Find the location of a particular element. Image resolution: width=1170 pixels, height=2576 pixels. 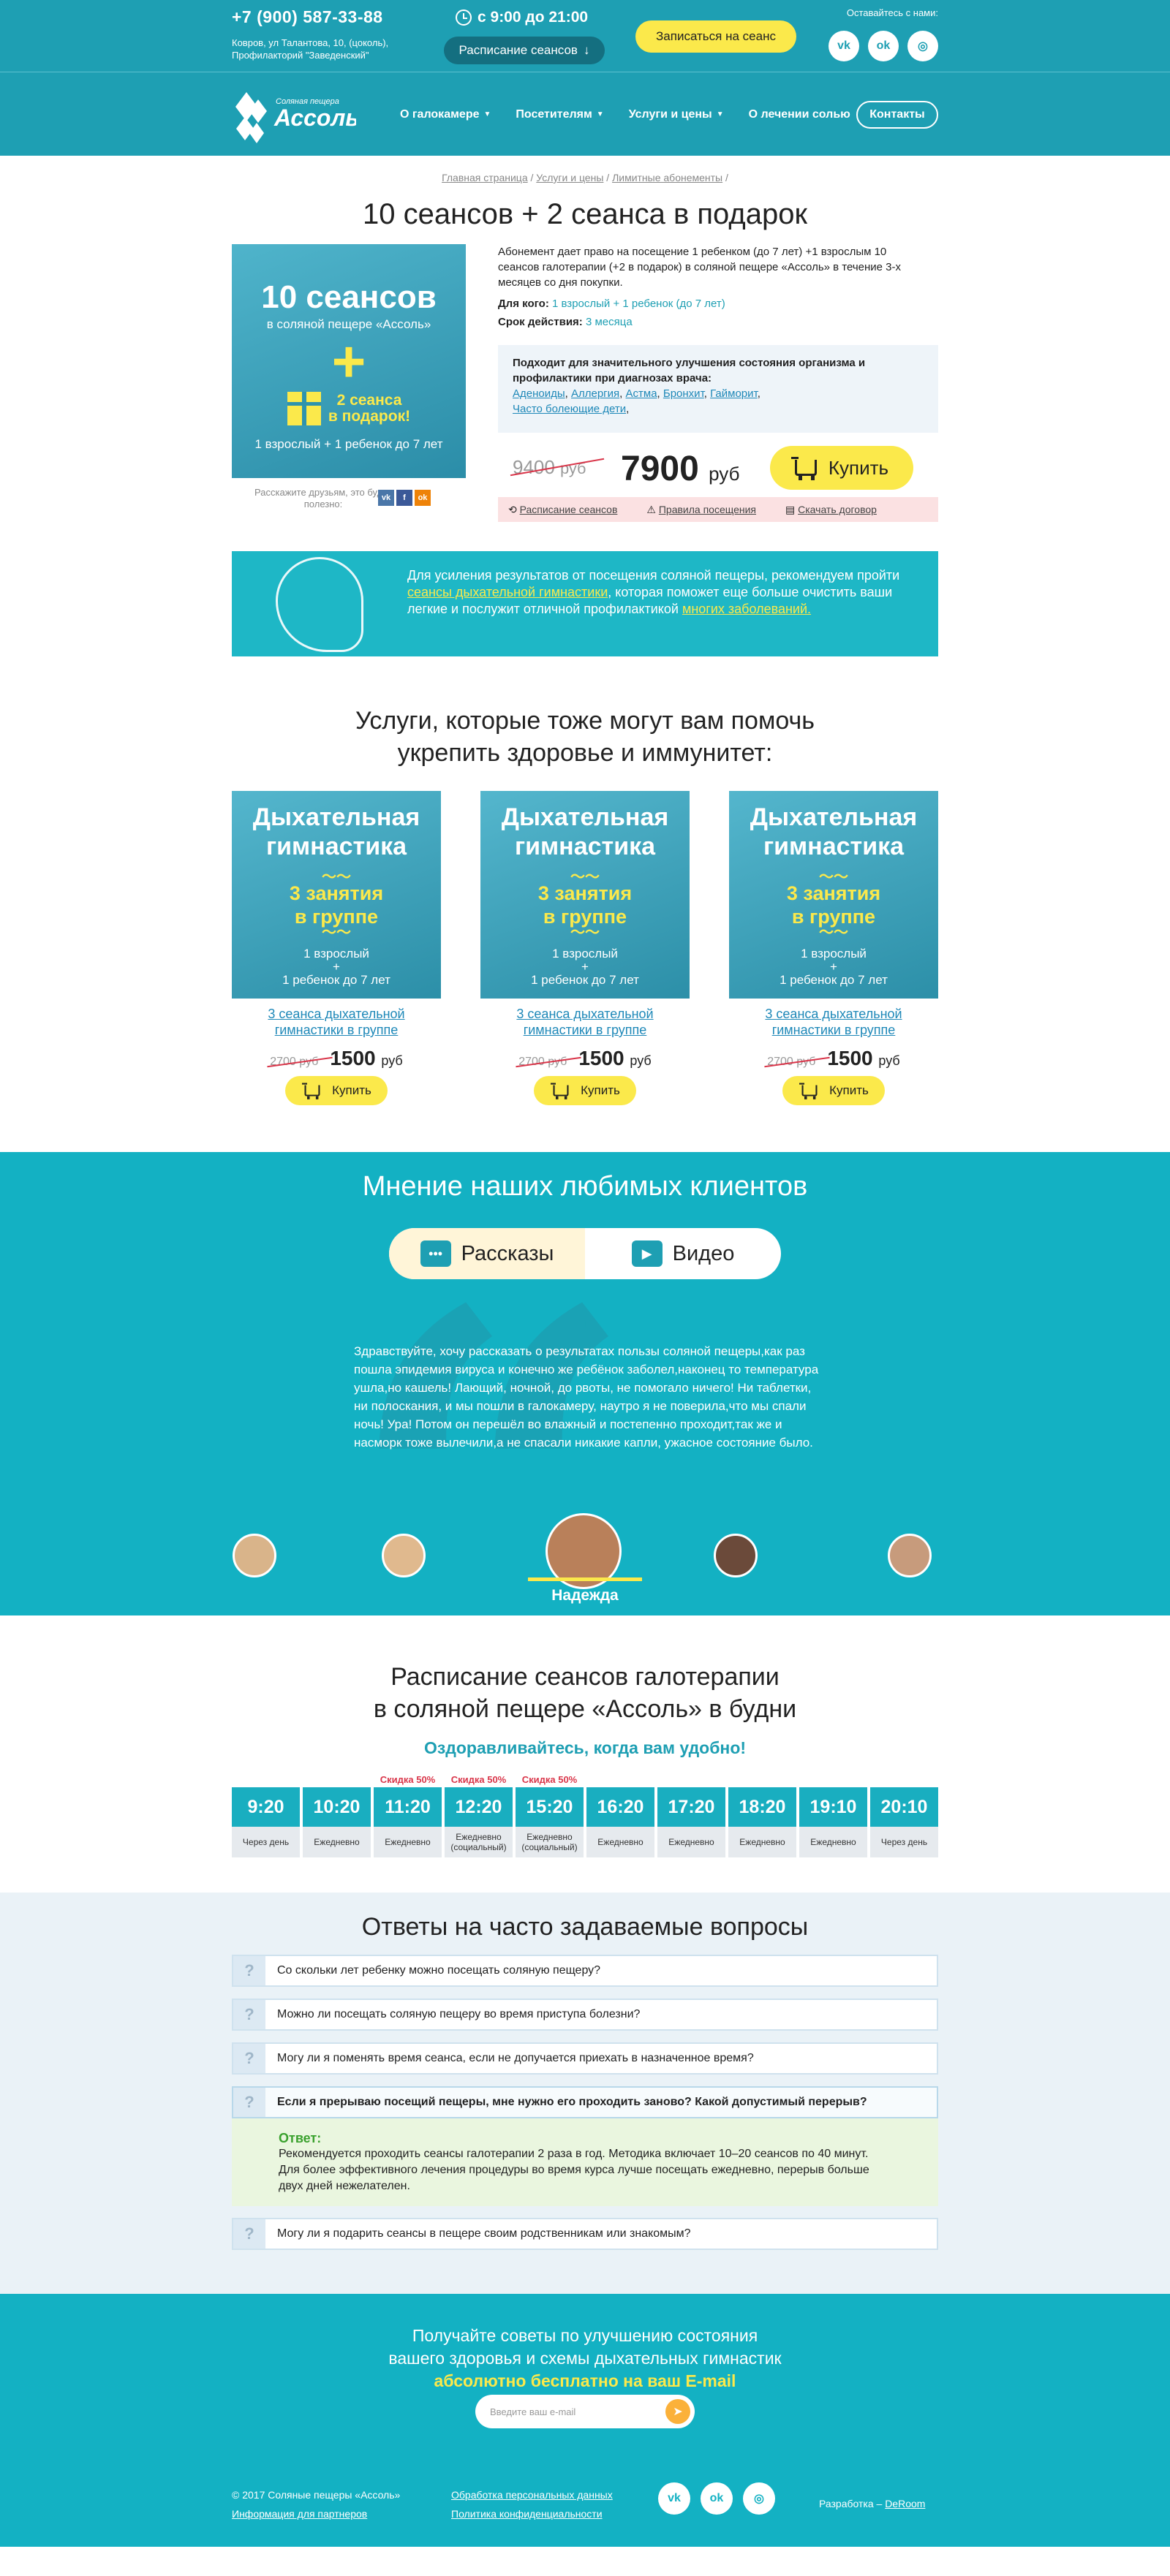

schedule-button: Расписание сеансов ↓ is located at coordinates (524, 50).